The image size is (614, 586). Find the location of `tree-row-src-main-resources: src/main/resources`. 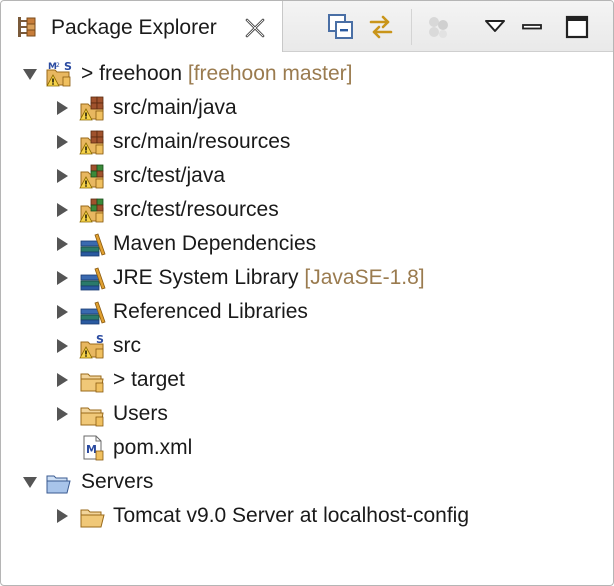

tree-row-src-main-resources: src/main/resources is located at coordinates (307, 142).